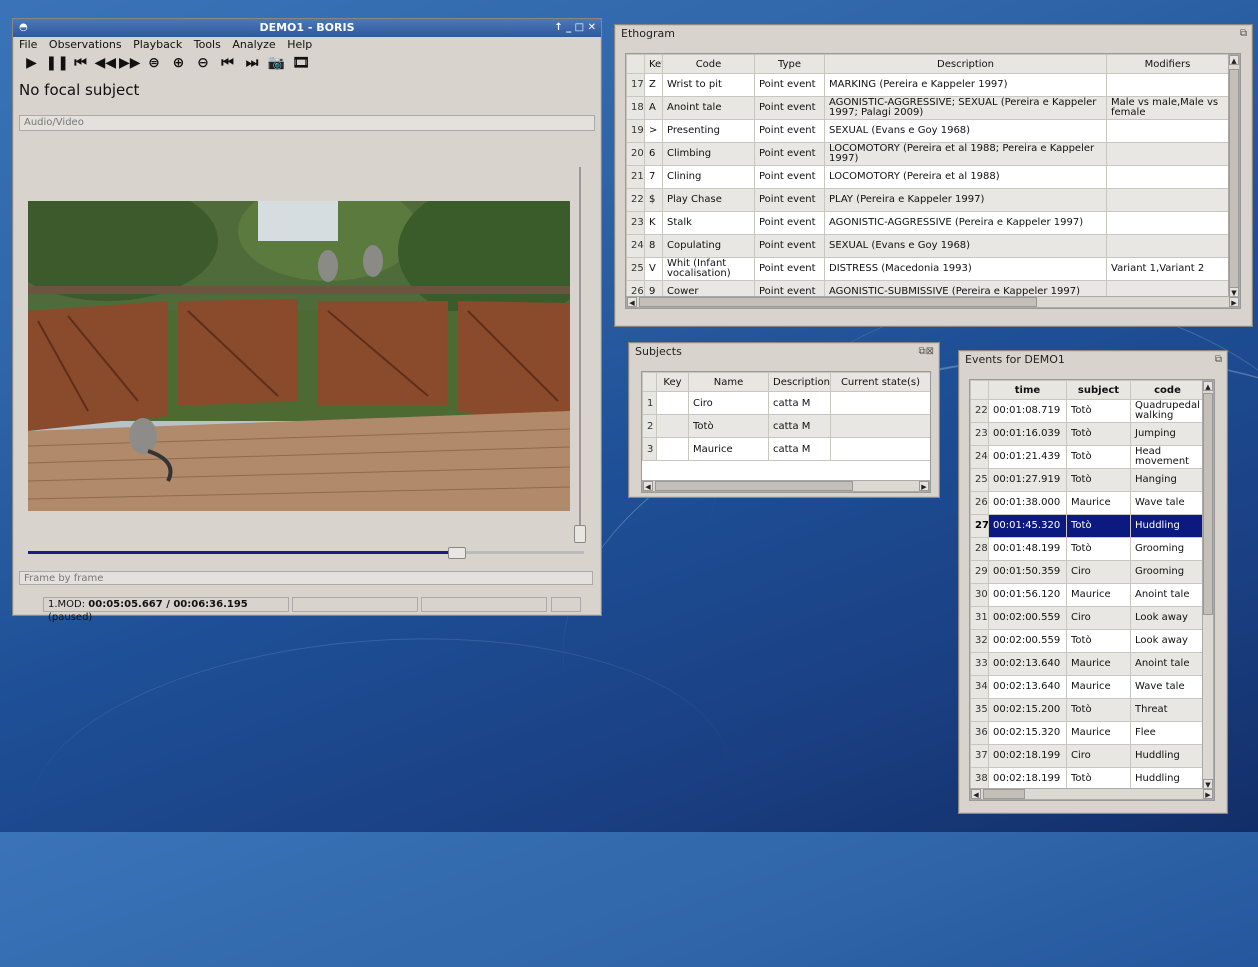  What do you see at coordinates (635, 108) in the screenshot?
I see `ethogram-row-number: 18` at bounding box center [635, 108].